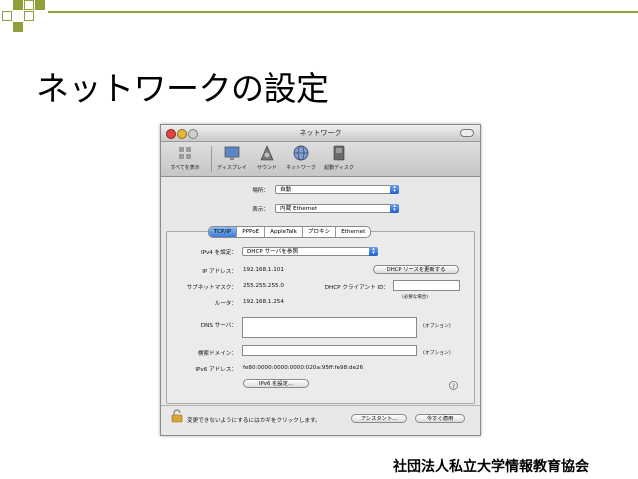 This screenshot has height=479, width=638. Describe the element at coordinates (219, 272) in the screenshot. I see `ip-label: IP アドレス：` at that location.